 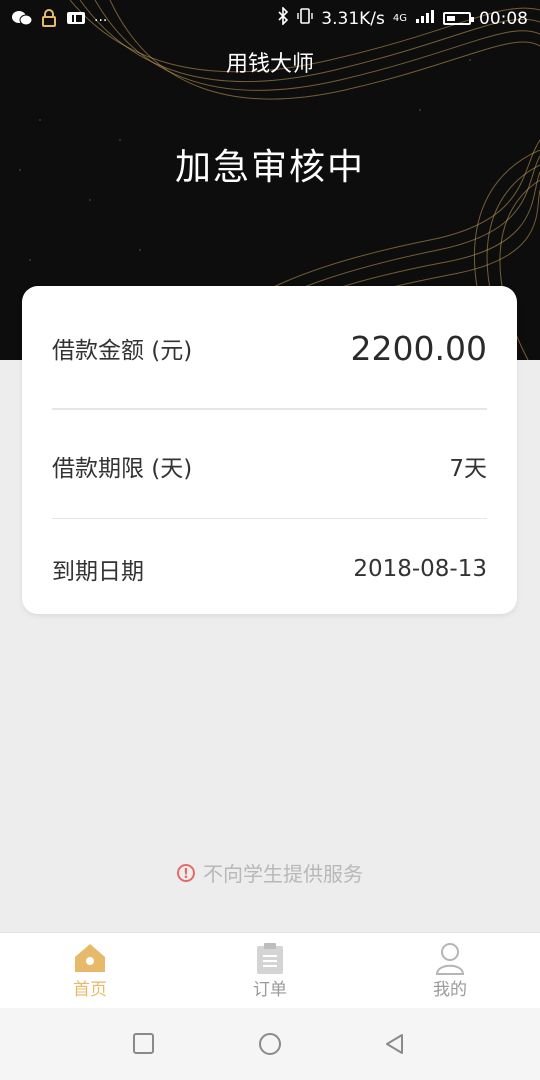 What do you see at coordinates (503, 18) in the screenshot?
I see `clock: 00:08` at bounding box center [503, 18].